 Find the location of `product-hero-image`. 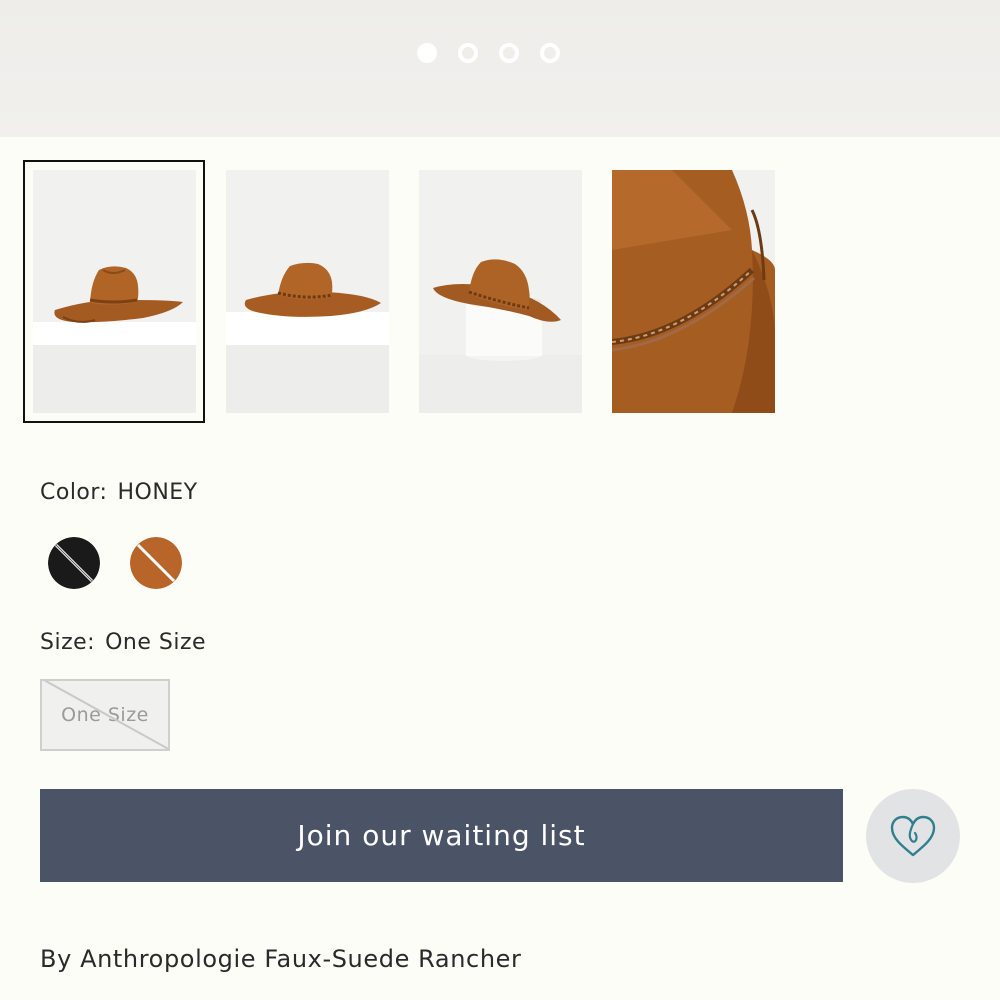

product-hero-image is located at coordinates (500, 68).